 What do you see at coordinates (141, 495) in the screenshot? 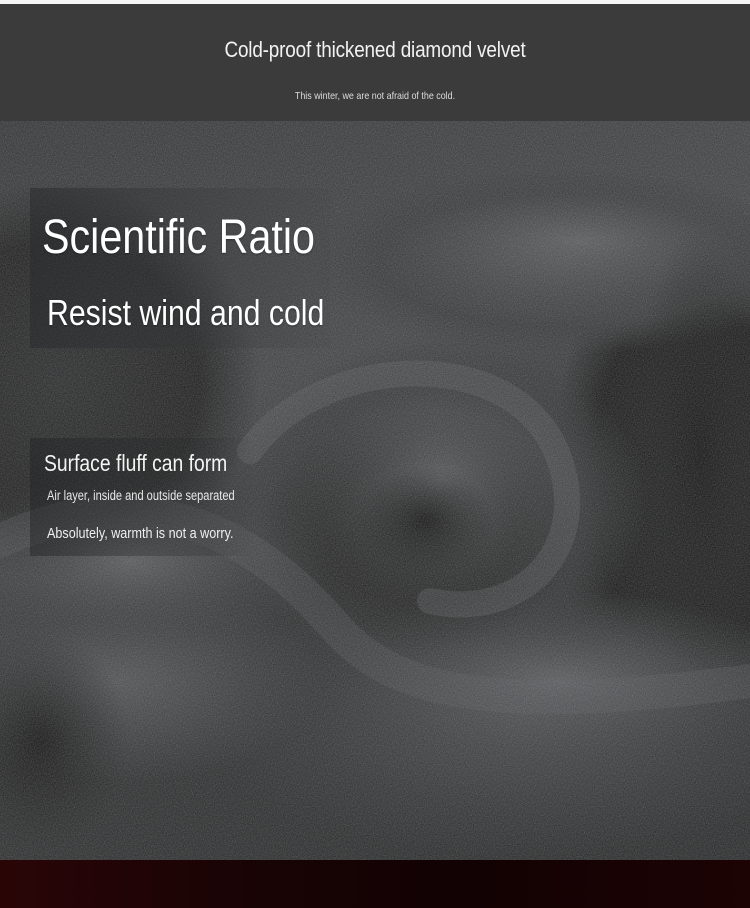
I see `feature-line-1: Air layer, inside and outside separated` at bounding box center [141, 495].